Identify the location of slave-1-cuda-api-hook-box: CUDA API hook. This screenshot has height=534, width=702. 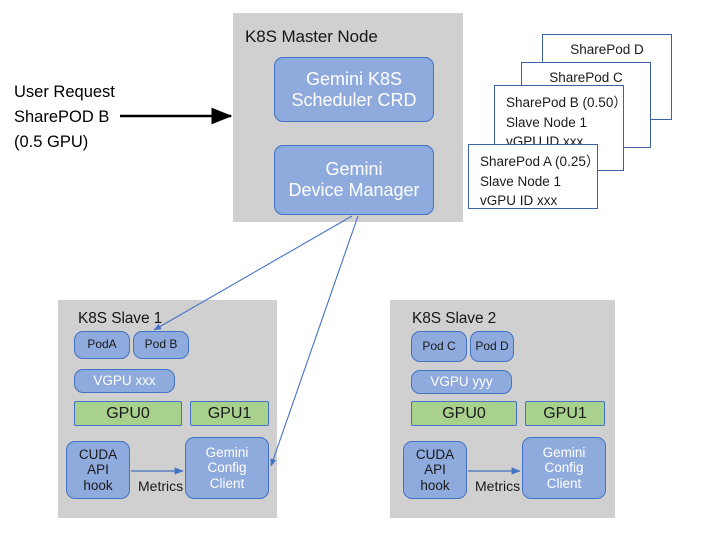
(98, 470).